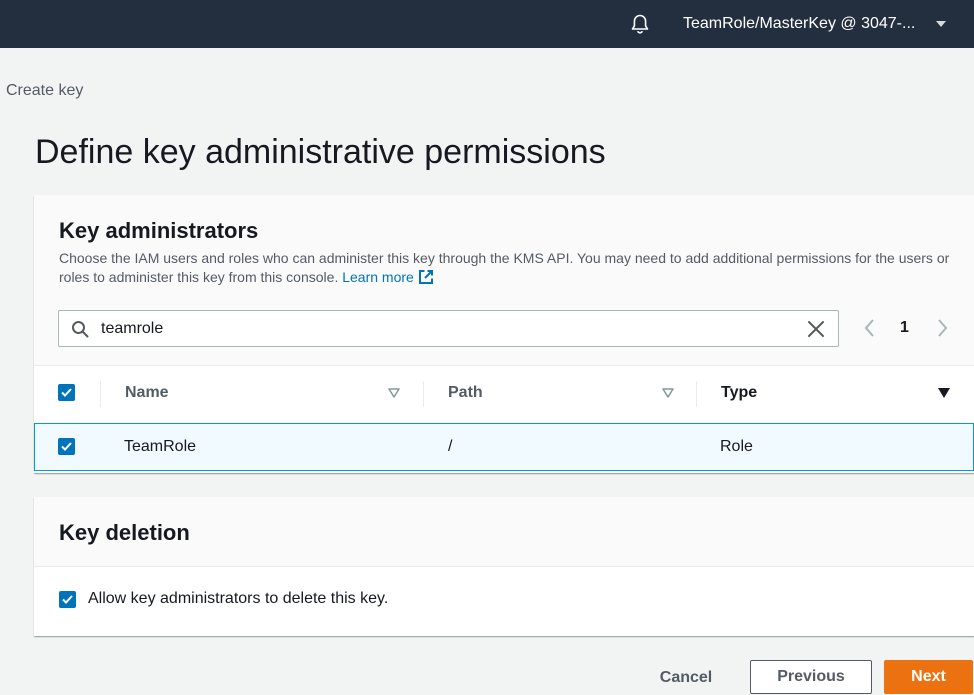 This screenshot has width=974, height=695. I want to click on learn-more-label: Learn more, so click(378, 277).